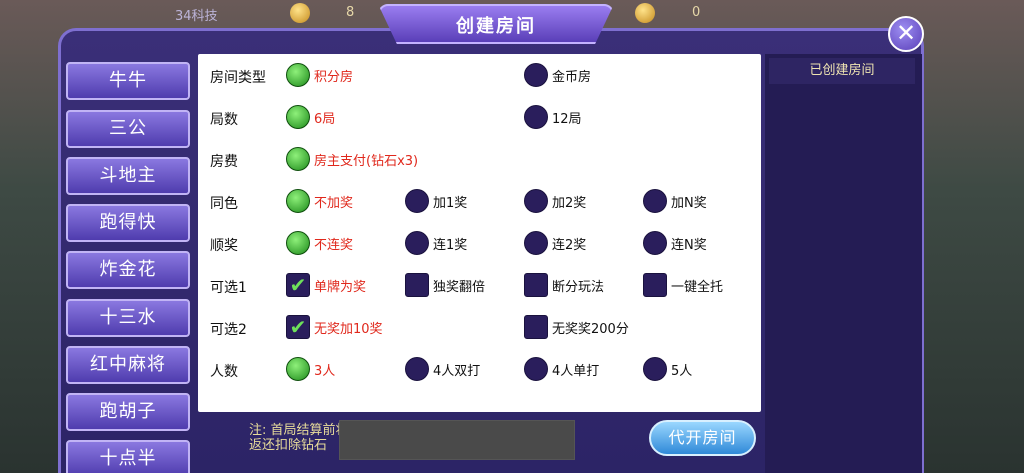  Describe the element at coordinates (128, 318) in the screenshot. I see `game-tab-shisanshui: 十三水` at that location.